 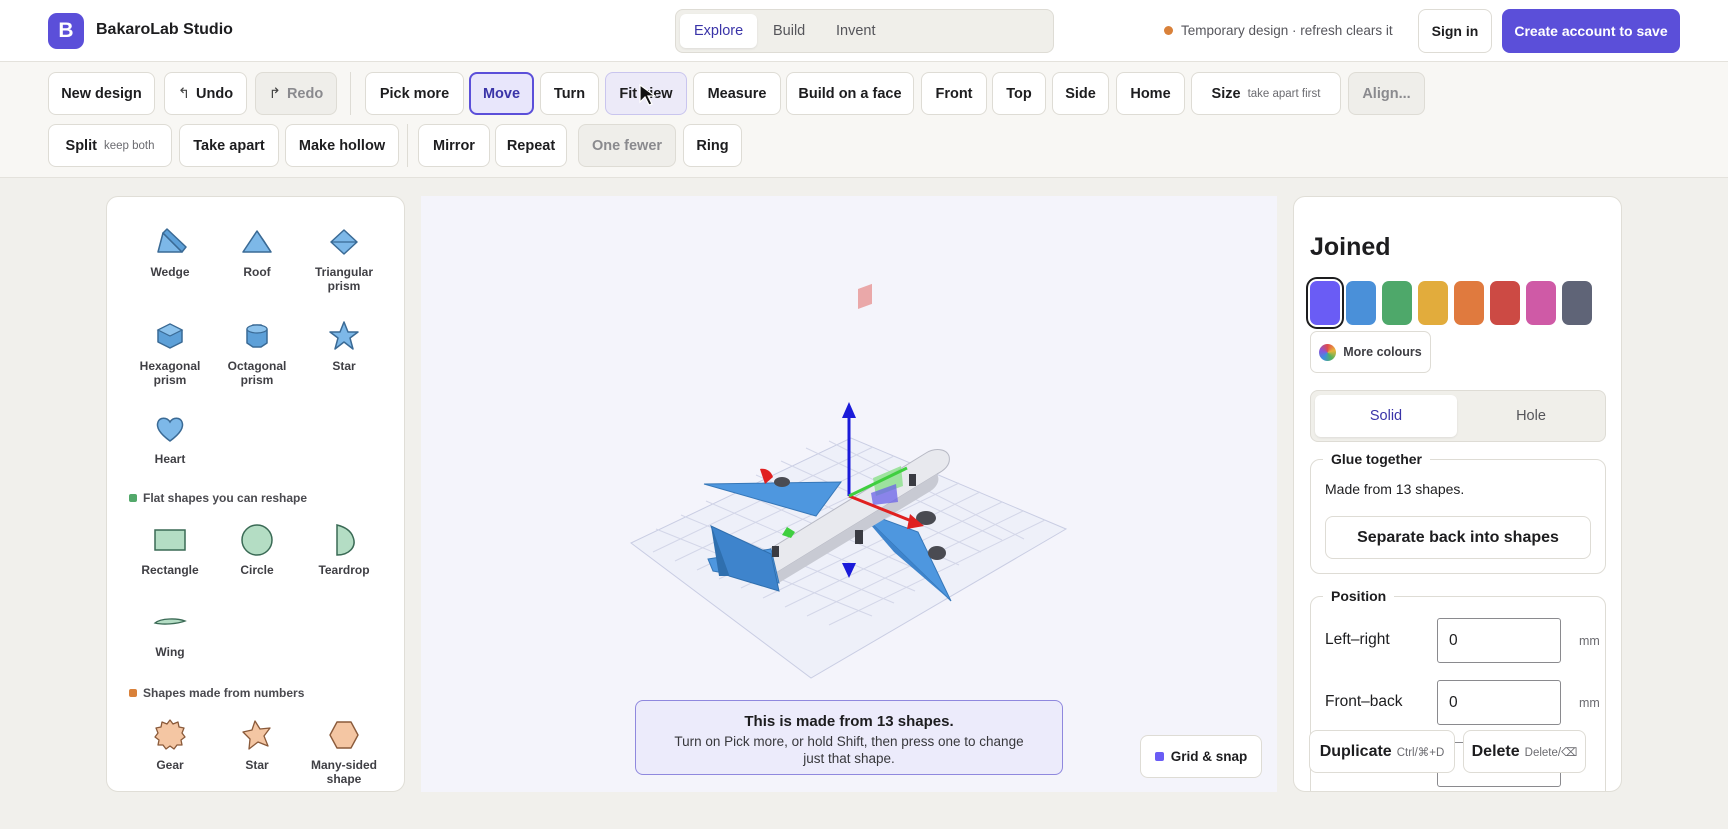 I want to click on color-swatch-slate, so click(x=1577, y=303).